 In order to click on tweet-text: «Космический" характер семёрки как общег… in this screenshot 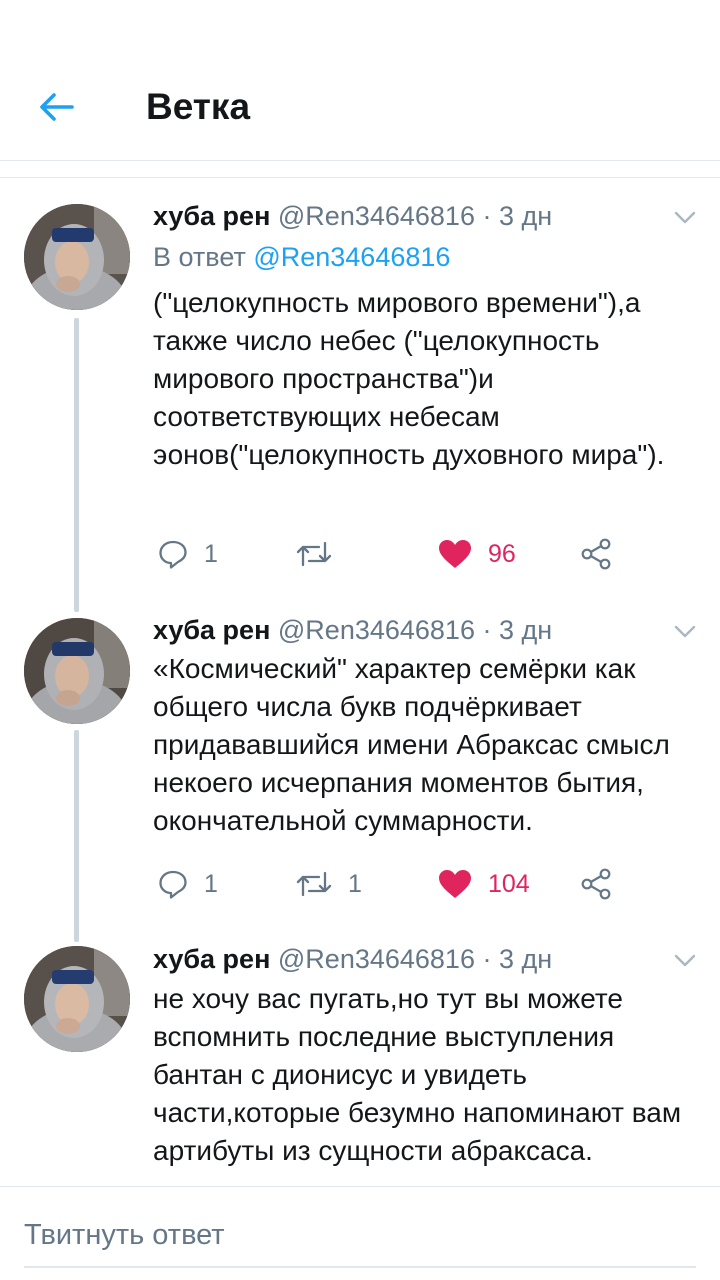, I will do `click(411, 744)`.